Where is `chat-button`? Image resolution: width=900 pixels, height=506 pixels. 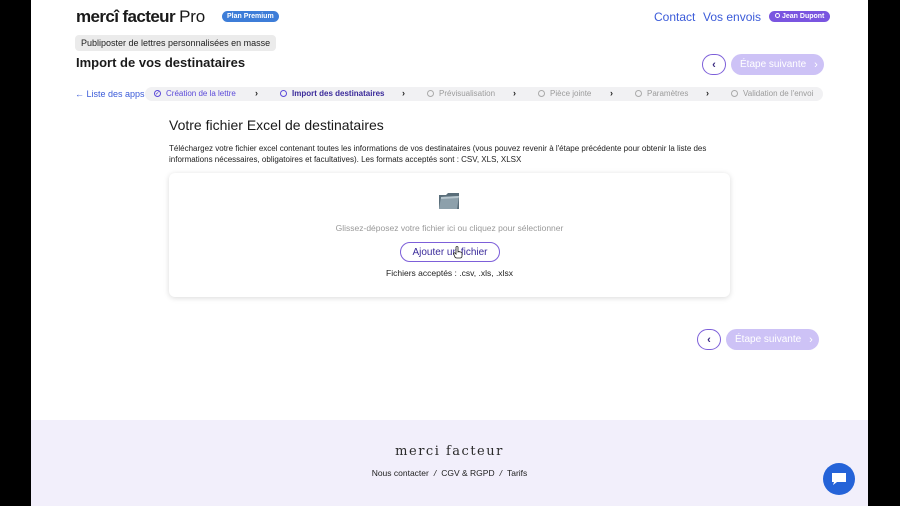 chat-button is located at coordinates (839, 479).